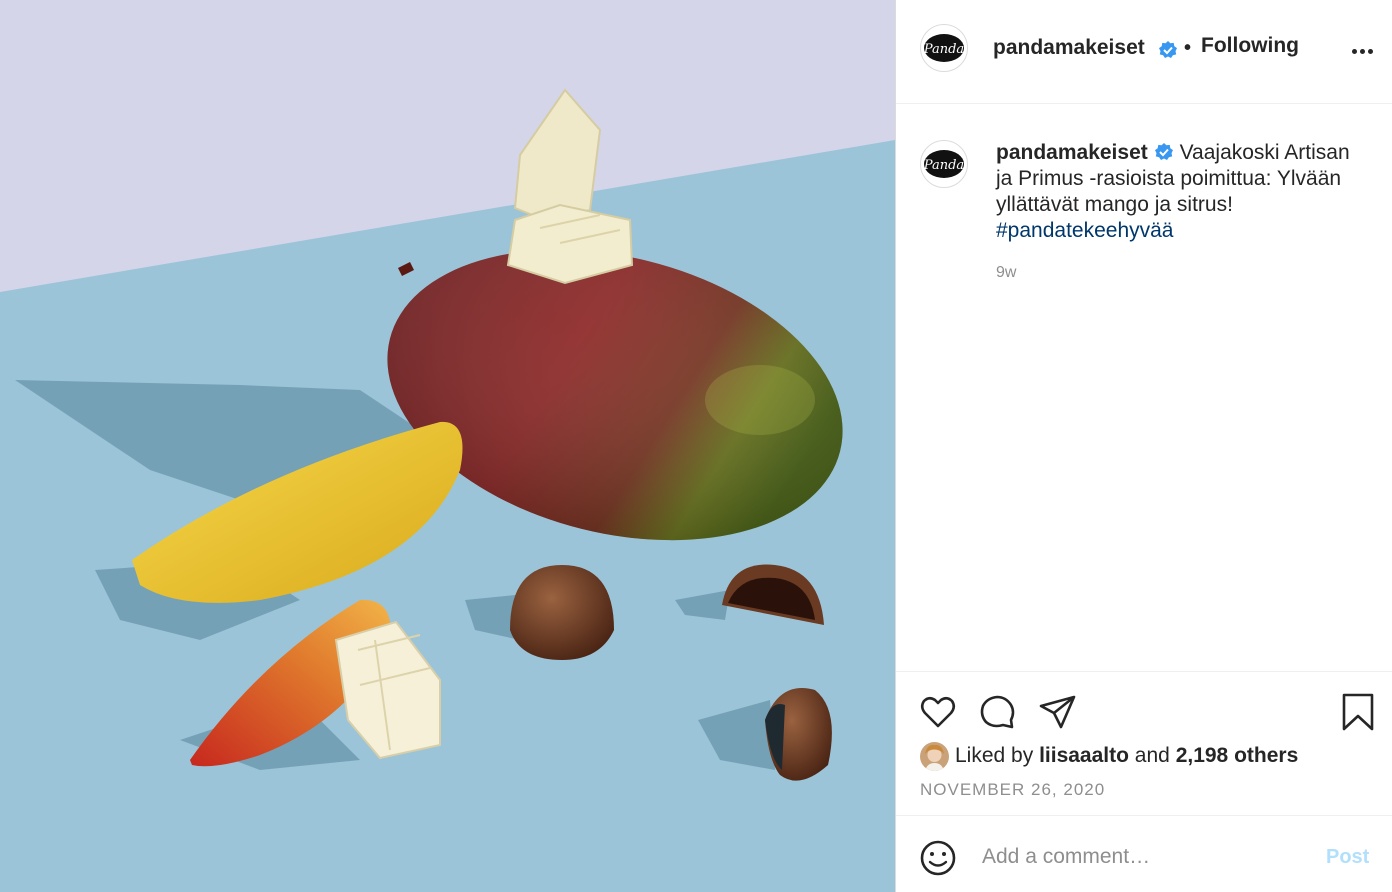 This screenshot has height=892, width=1392. Describe the element at coordinates (998, 712) in the screenshot. I see `comment-icon` at that location.